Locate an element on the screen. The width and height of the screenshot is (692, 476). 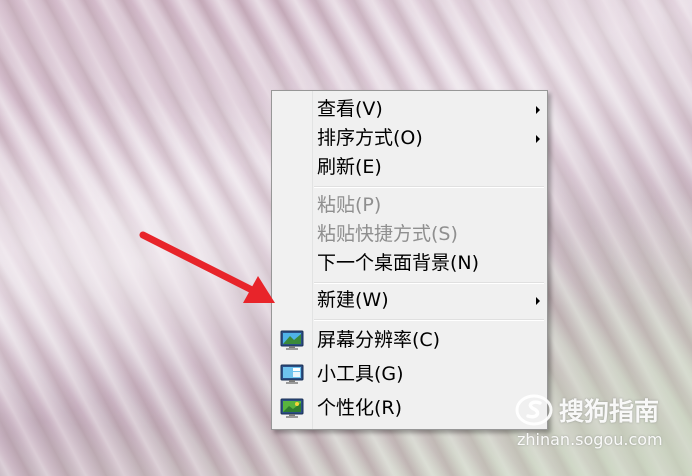
sogou-logo-icon is located at coordinates (534, 410).